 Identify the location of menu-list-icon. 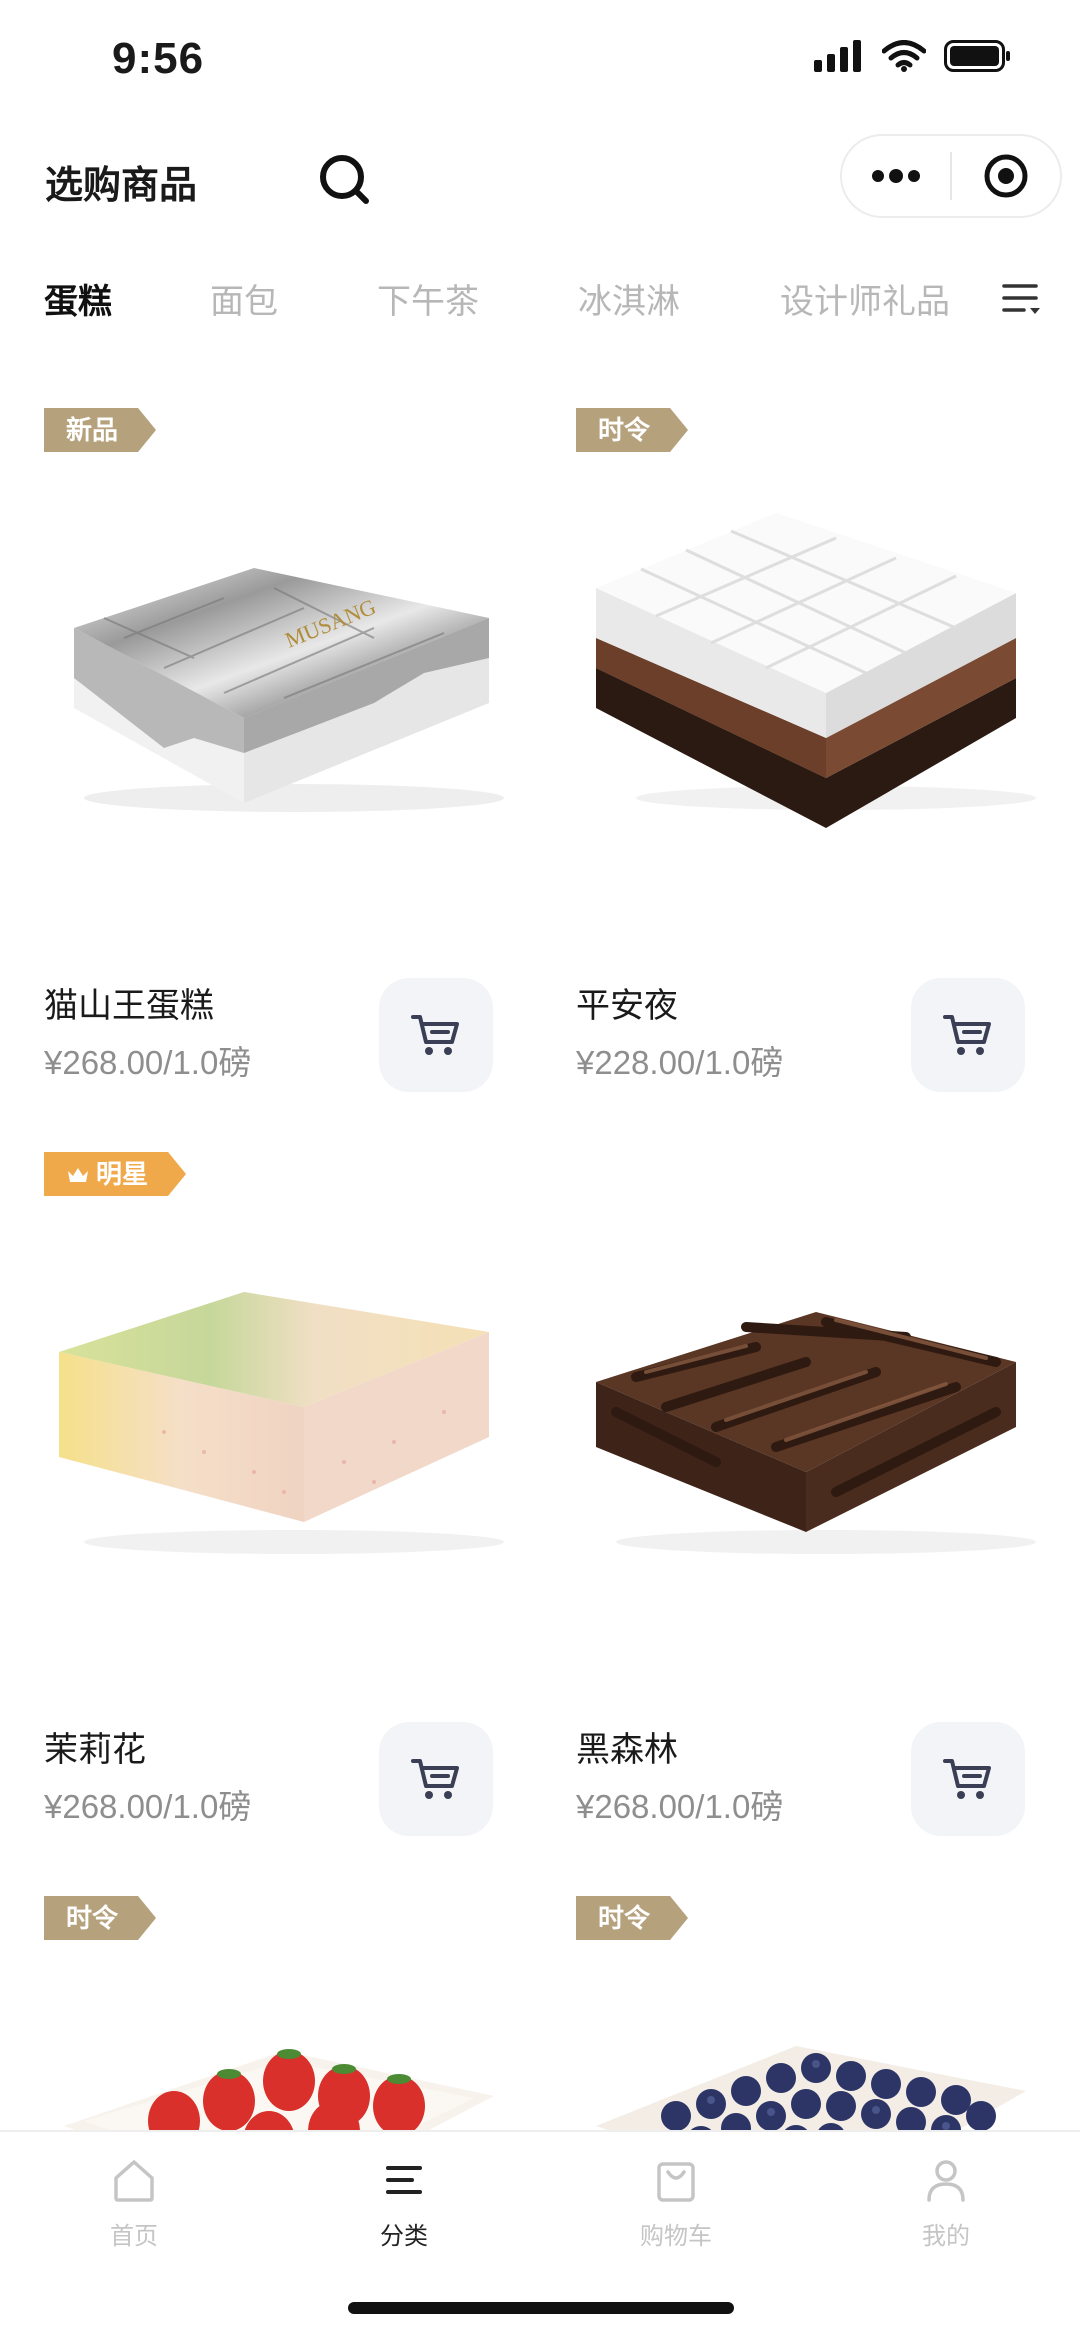
(1021, 299).